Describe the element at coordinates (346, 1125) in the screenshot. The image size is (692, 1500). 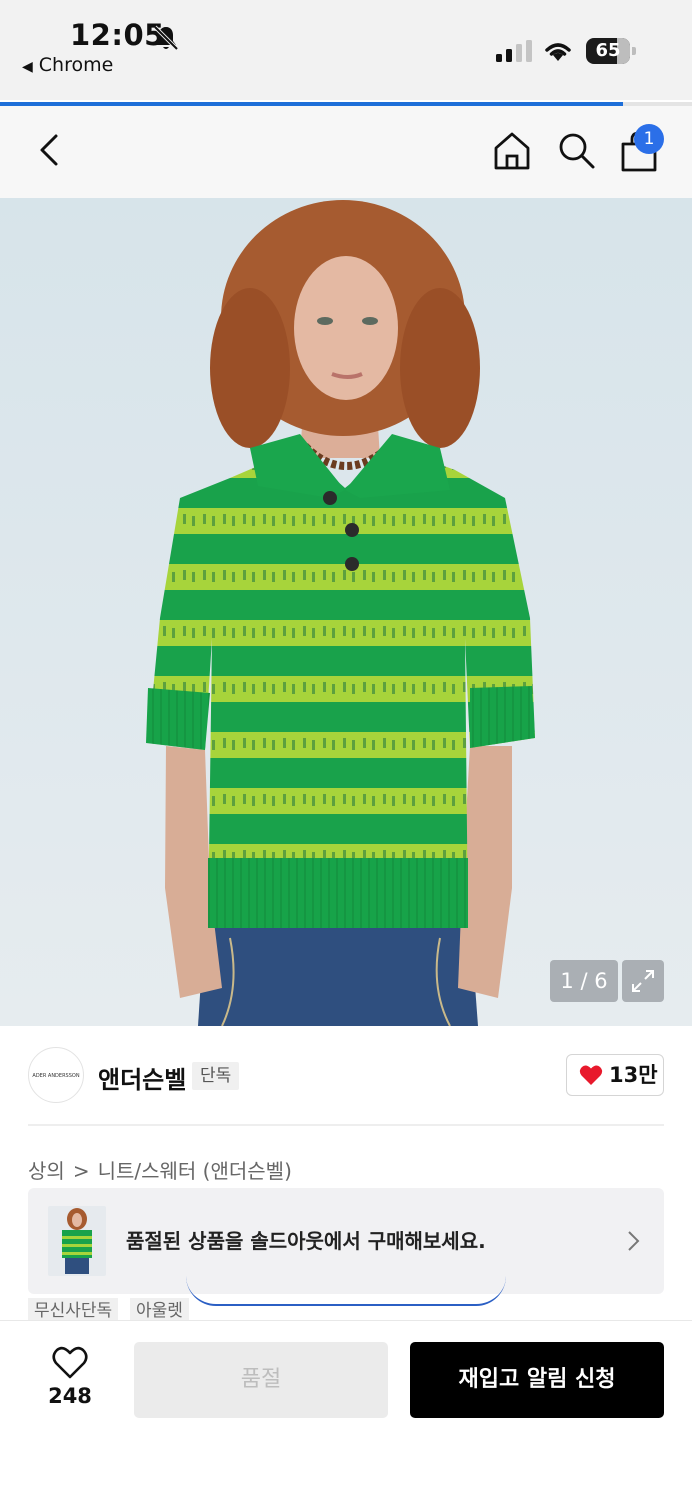
I see `section-divider` at that location.